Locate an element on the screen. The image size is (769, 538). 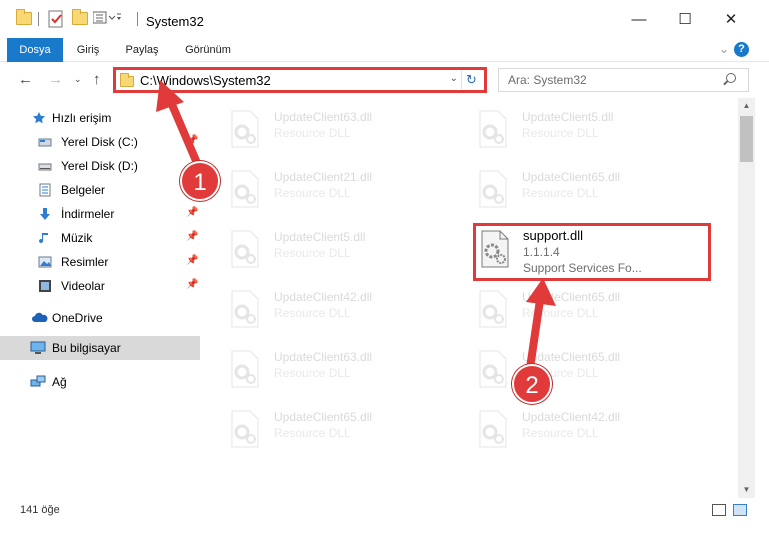
documents-icon is located at coordinates (45, 190).